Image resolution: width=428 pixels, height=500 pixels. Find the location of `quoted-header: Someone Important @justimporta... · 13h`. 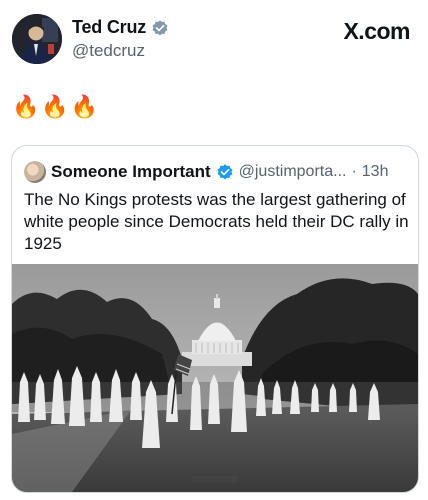

quoted-header: Someone Important @justimporta... · 13h is located at coordinates (206, 172).